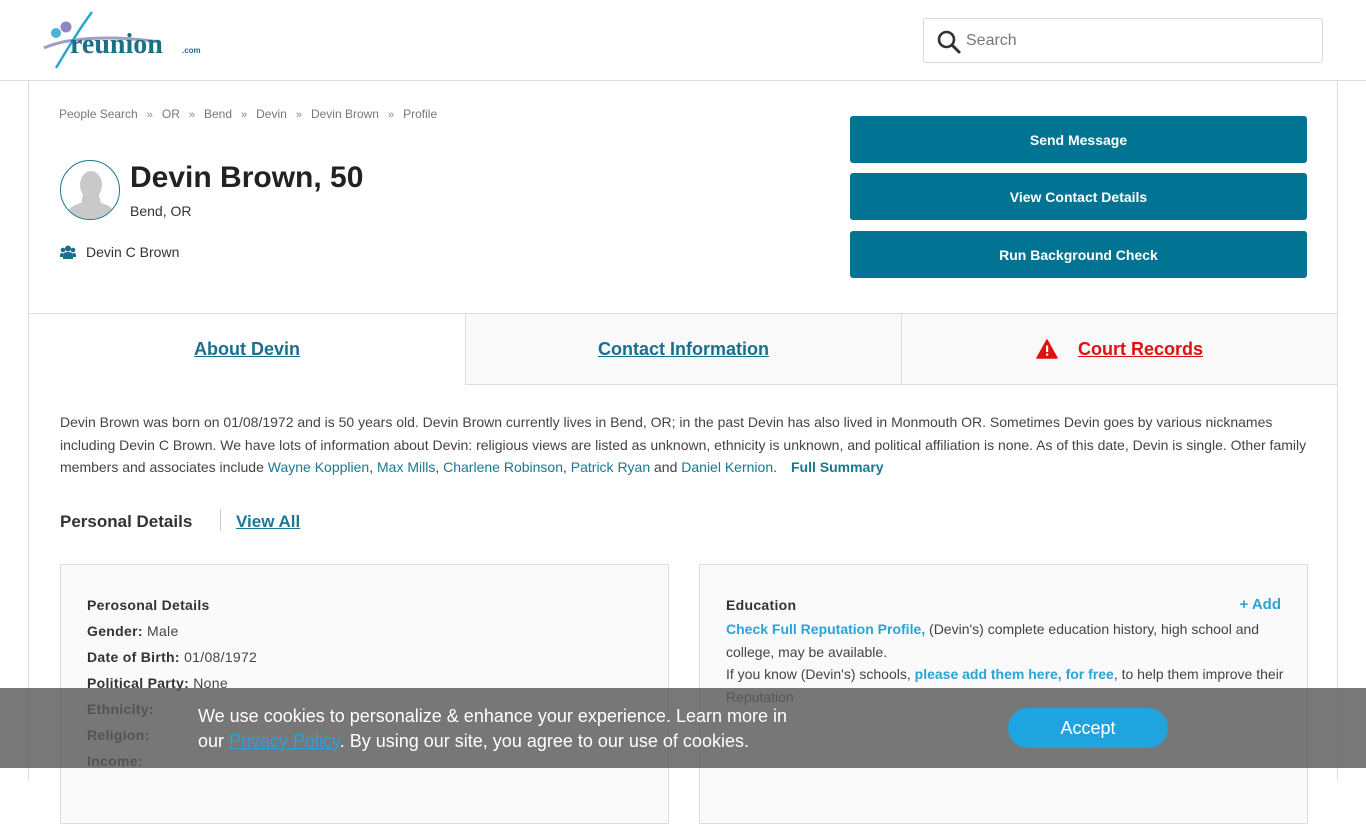 This screenshot has height=824, width=1366. I want to click on summary-end: ., so click(775, 467).